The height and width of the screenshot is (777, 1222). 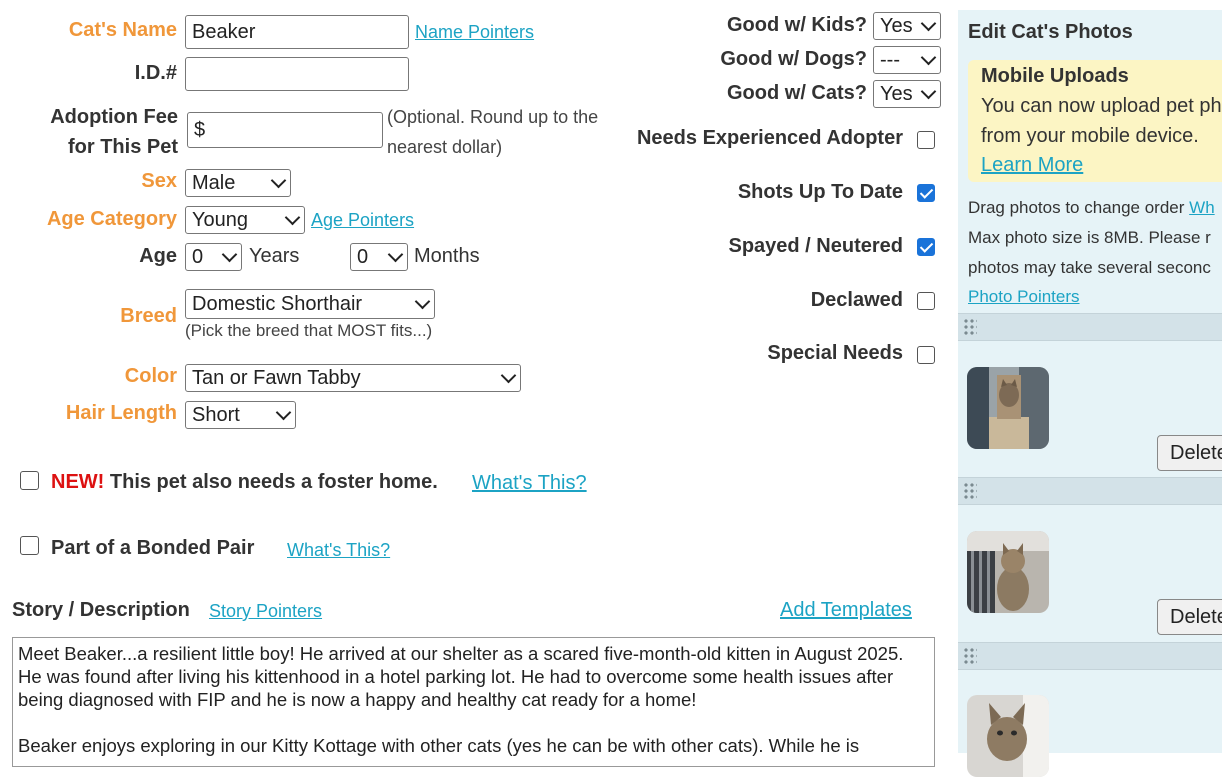 What do you see at coordinates (238, 183) in the screenshot?
I see `sex-select: Male` at bounding box center [238, 183].